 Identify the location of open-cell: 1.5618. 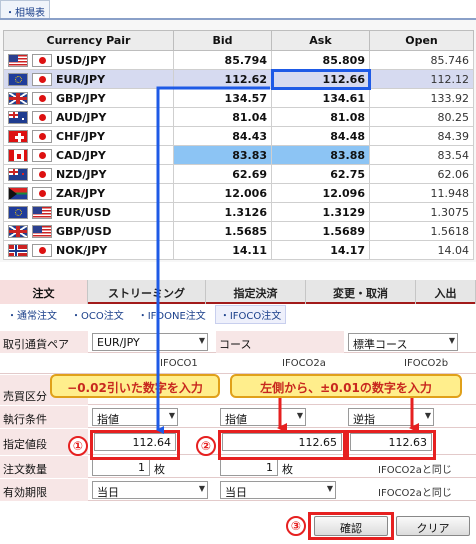
(421, 231).